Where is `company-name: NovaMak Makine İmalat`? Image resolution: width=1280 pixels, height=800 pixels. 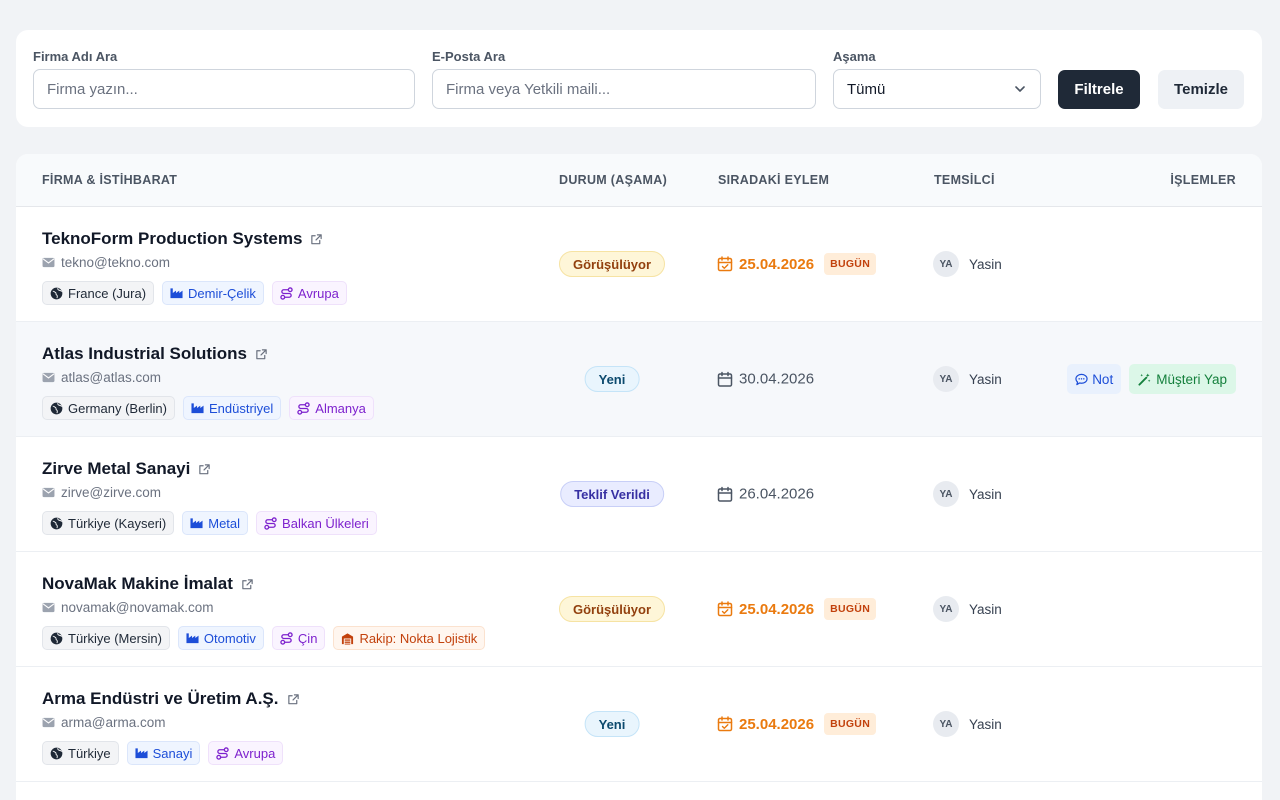 company-name: NovaMak Makine İmalat is located at coordinates (148, 584).